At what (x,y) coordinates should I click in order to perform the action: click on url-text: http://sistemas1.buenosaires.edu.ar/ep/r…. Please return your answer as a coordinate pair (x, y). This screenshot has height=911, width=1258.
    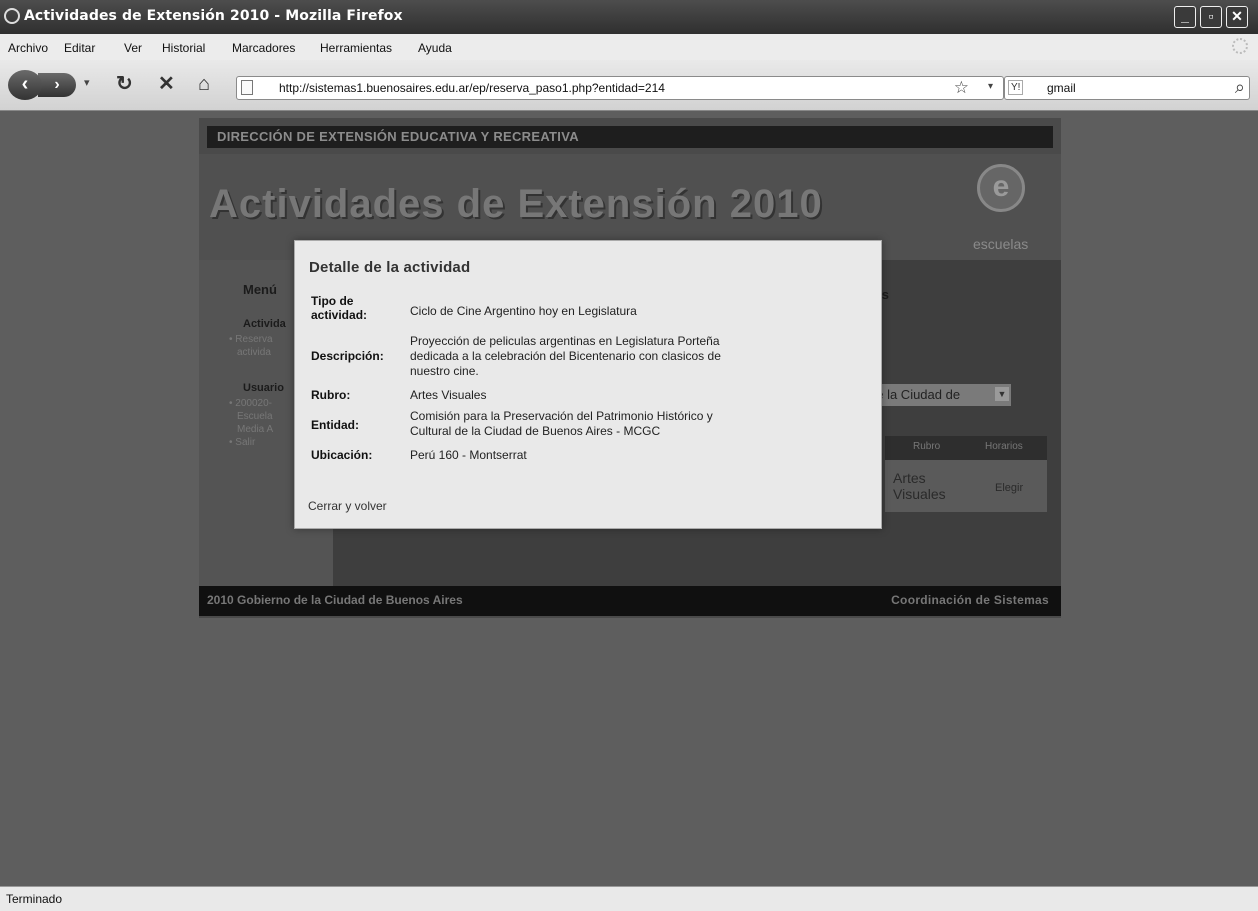
    Looking at the image, I should click on (472, 88).